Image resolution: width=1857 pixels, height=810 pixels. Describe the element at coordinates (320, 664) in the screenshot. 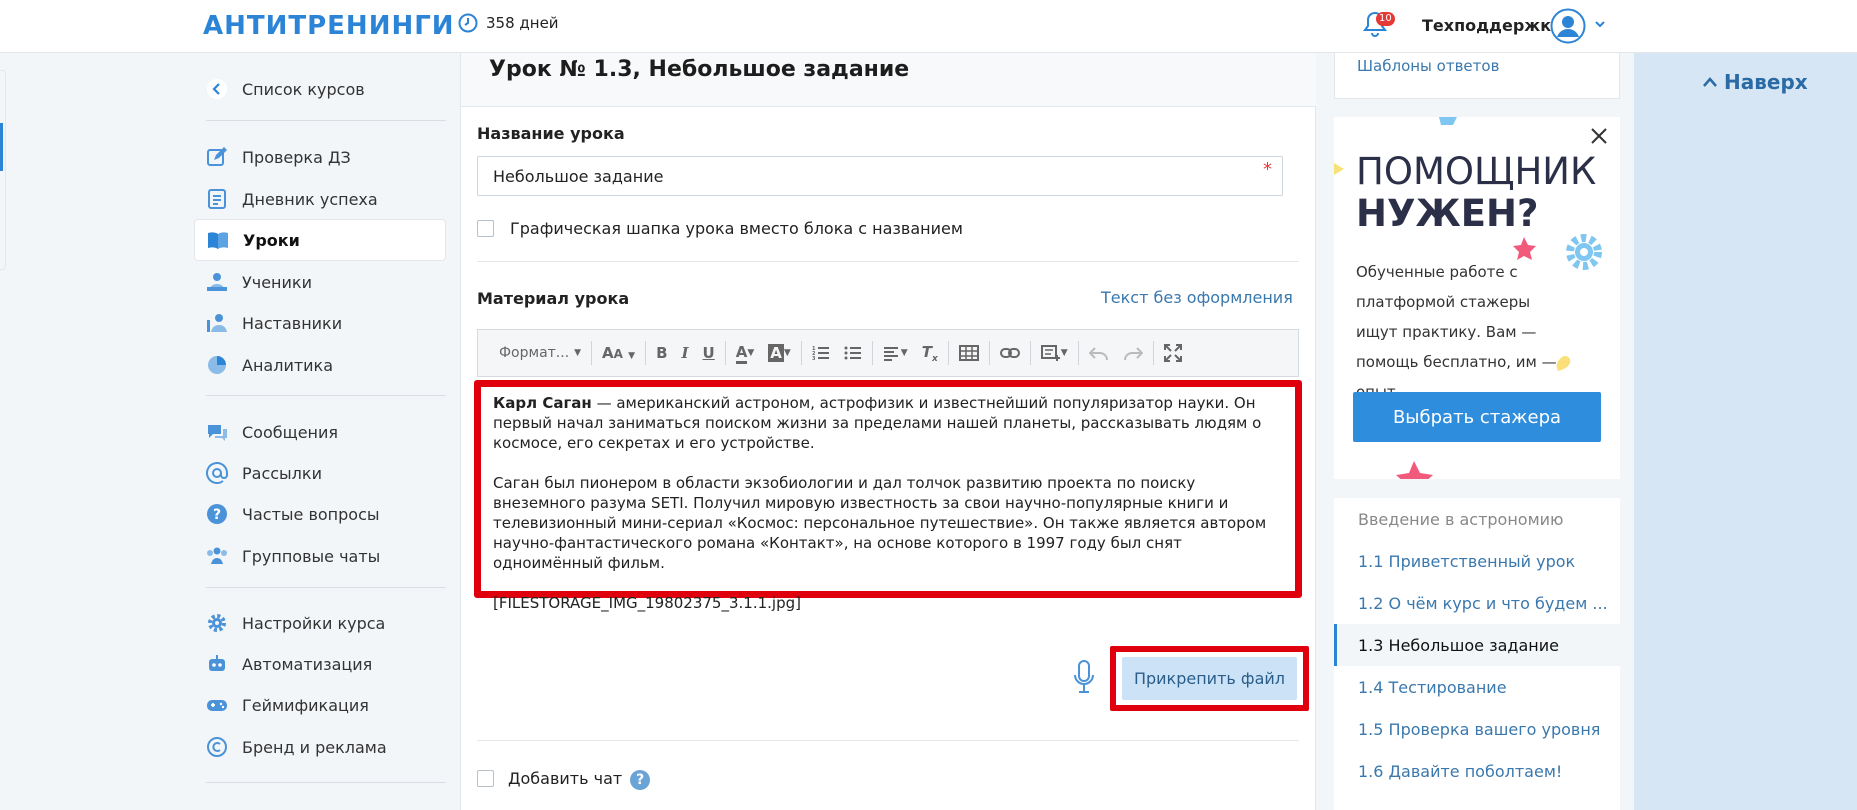

I see `sidebar-item-automation: Автоматизация` at that location.